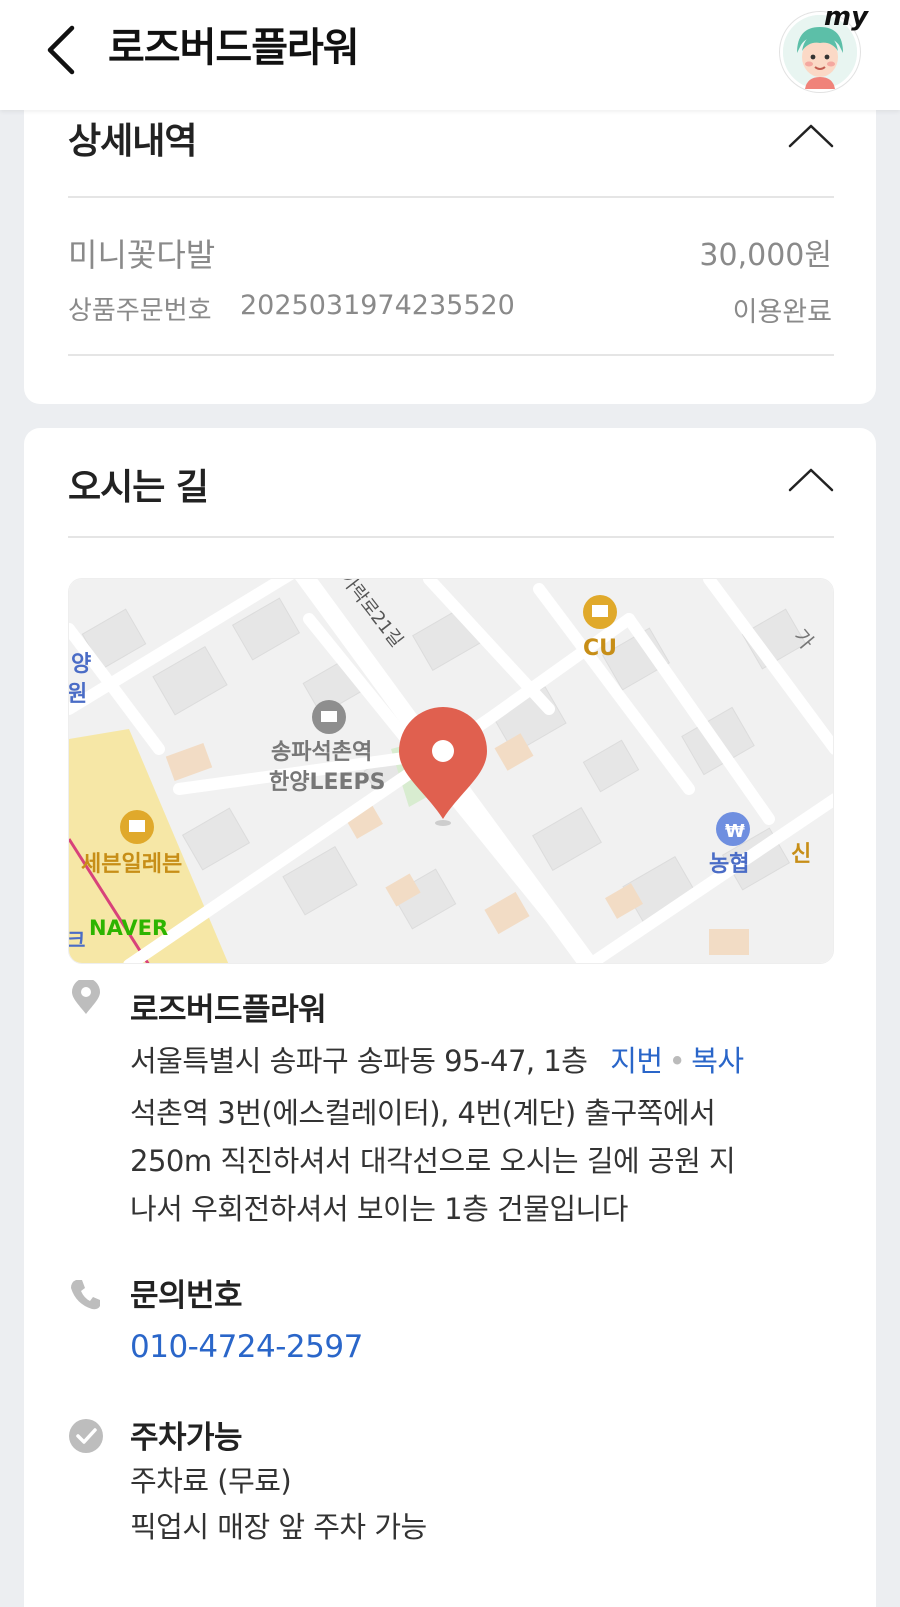  I want to click on my-badge: my, so click(846, 17).